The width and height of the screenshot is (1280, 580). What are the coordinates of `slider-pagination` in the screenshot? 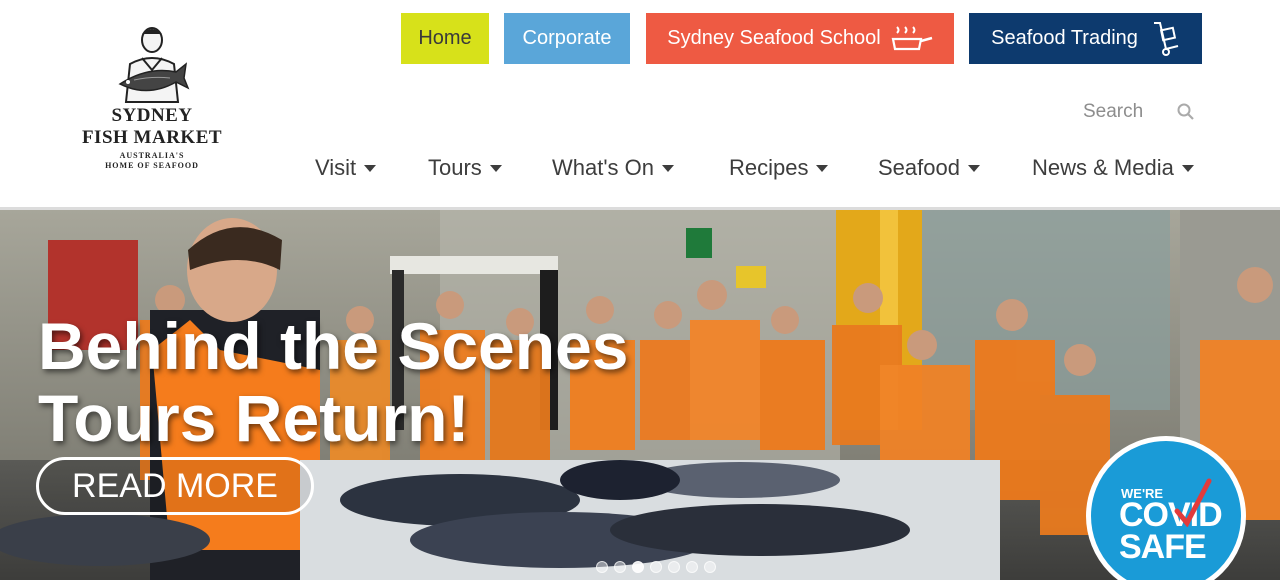 It's located at (656, 567).